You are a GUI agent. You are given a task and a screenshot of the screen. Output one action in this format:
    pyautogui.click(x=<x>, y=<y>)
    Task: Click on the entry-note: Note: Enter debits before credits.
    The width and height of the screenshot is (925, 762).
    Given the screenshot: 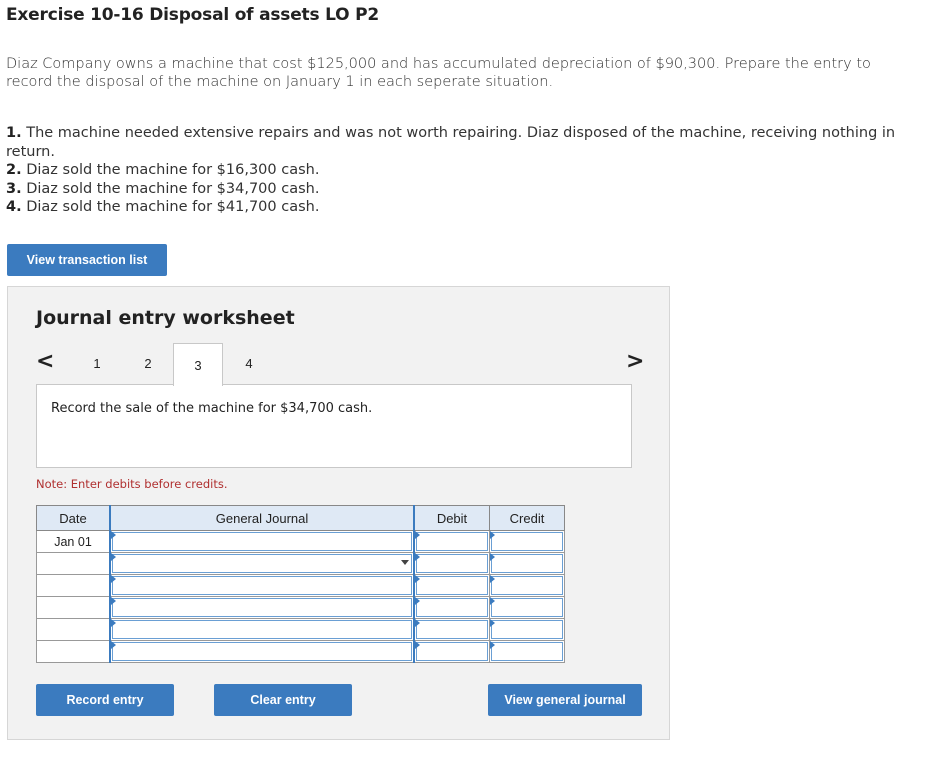 What is the action you would take?
    pyautogui.click(x=132, y=484)
    